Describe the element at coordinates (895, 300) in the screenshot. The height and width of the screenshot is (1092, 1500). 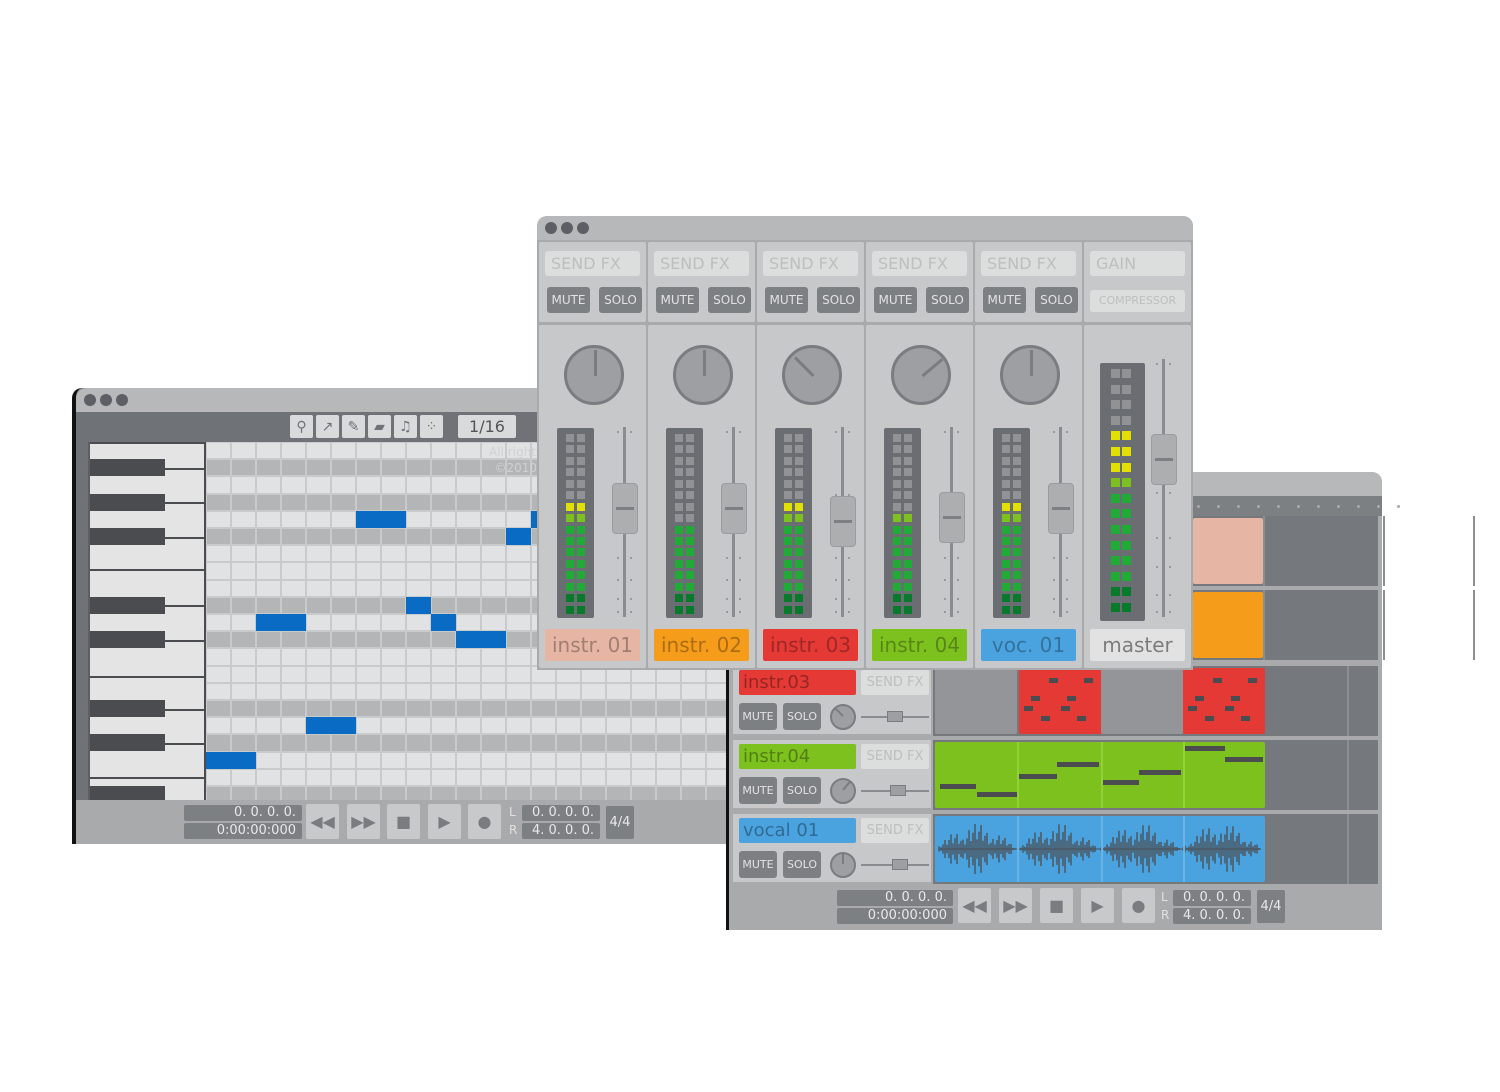
I see `mute-button: MUTE` at that location.